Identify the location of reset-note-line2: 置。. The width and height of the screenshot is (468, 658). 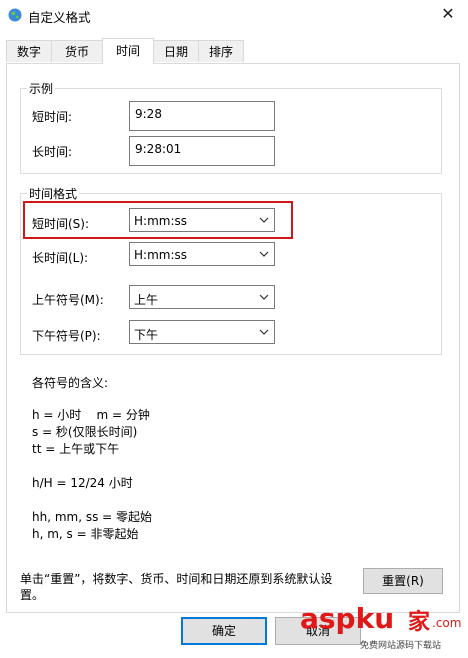
(32, 595).